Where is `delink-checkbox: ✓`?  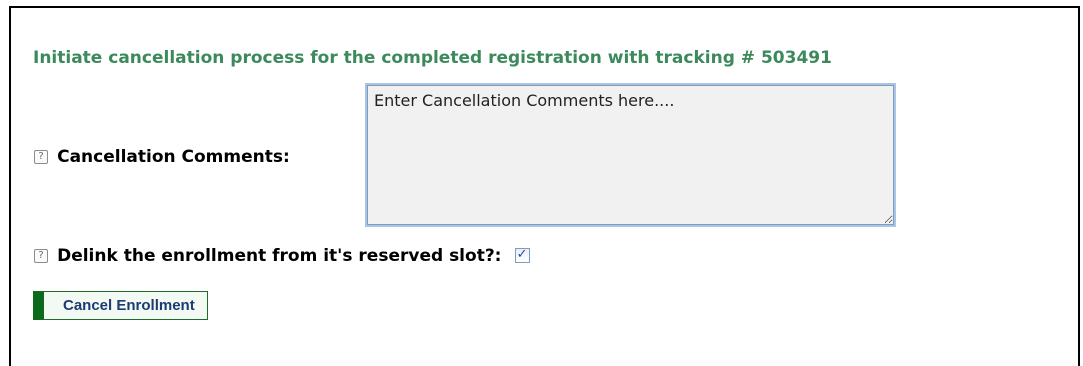 delink-checkbox: ✓ is located at coordinates (522, 255).